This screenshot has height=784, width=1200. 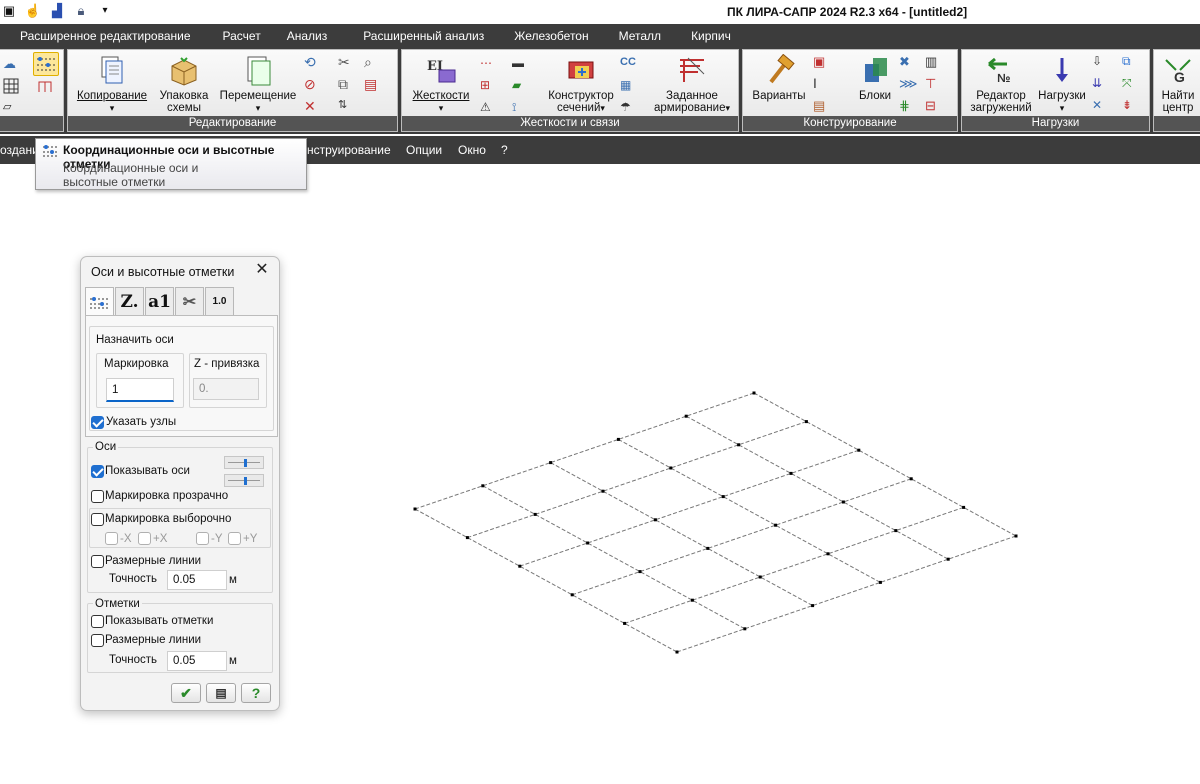 What do you see at coordinates (628, 108) in the screenshot?
I see `umbrella-icon: ☂` at bounding box center [628, 108].